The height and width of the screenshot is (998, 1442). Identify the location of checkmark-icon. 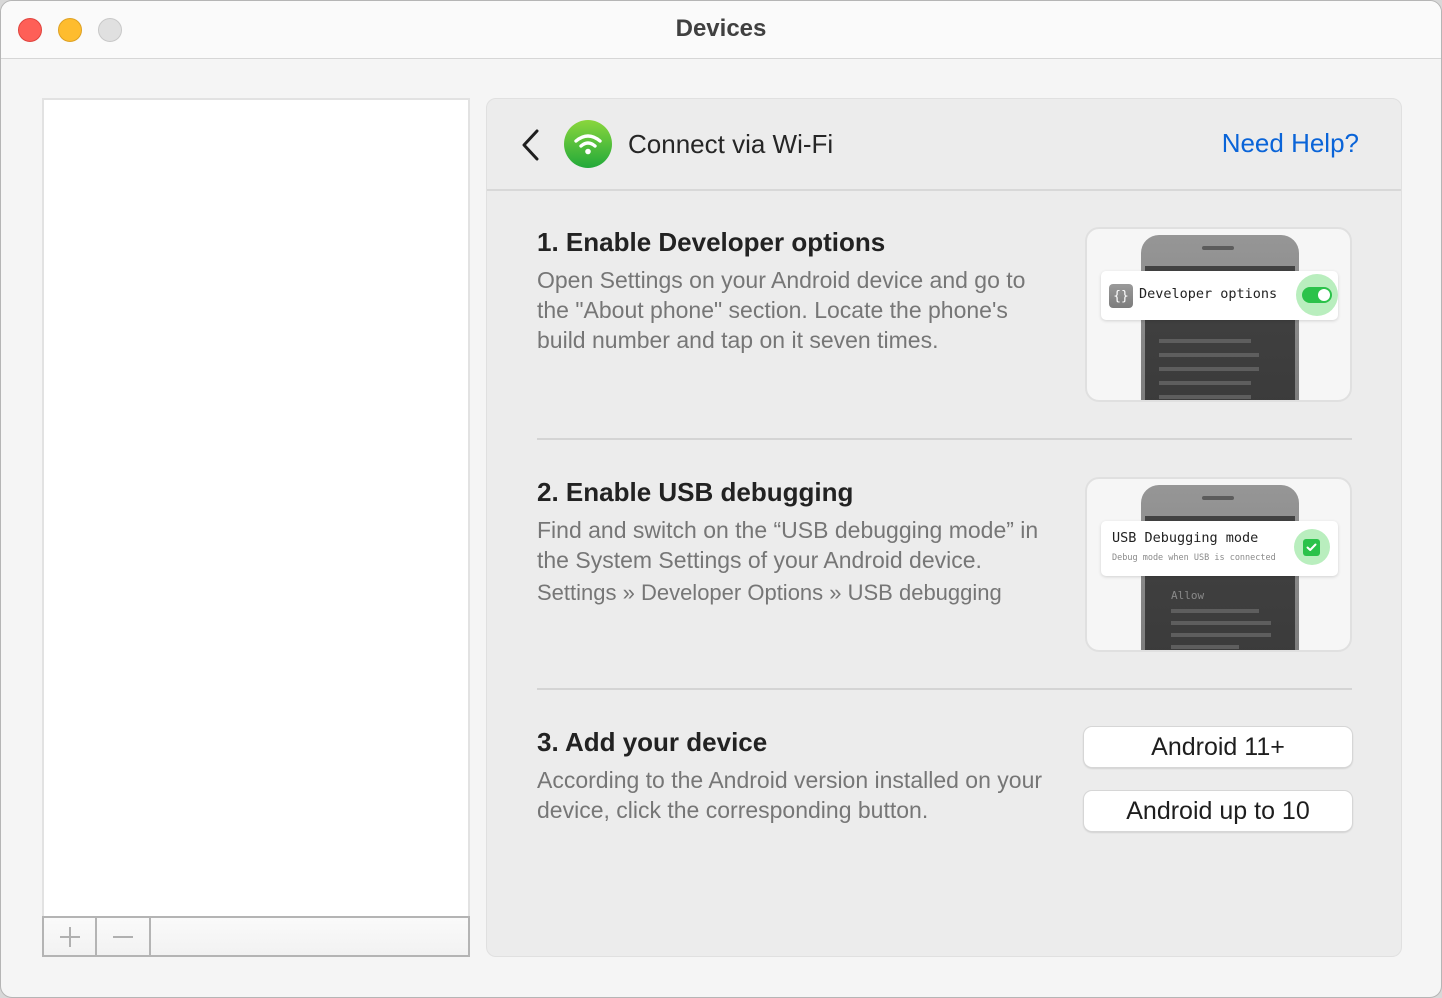
(1311, 547).